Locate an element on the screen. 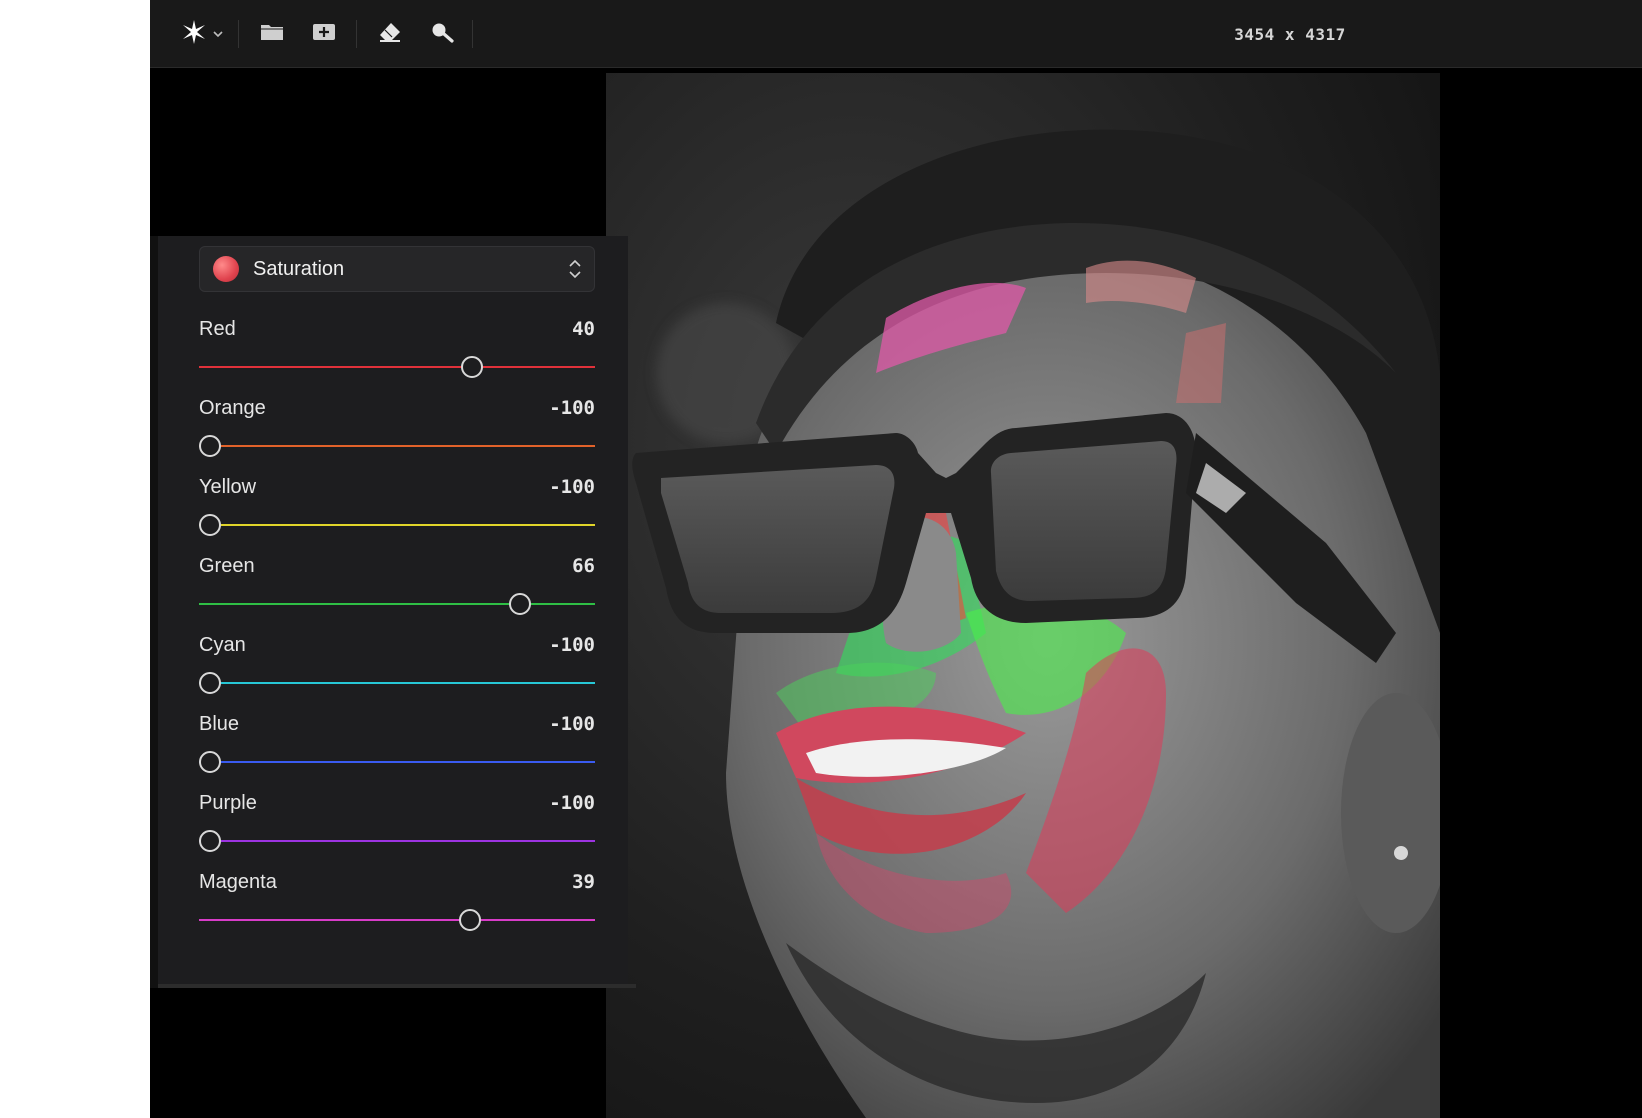 The image size is (1642, 1118). slider-label: Green is located at coordinates (227, 566).